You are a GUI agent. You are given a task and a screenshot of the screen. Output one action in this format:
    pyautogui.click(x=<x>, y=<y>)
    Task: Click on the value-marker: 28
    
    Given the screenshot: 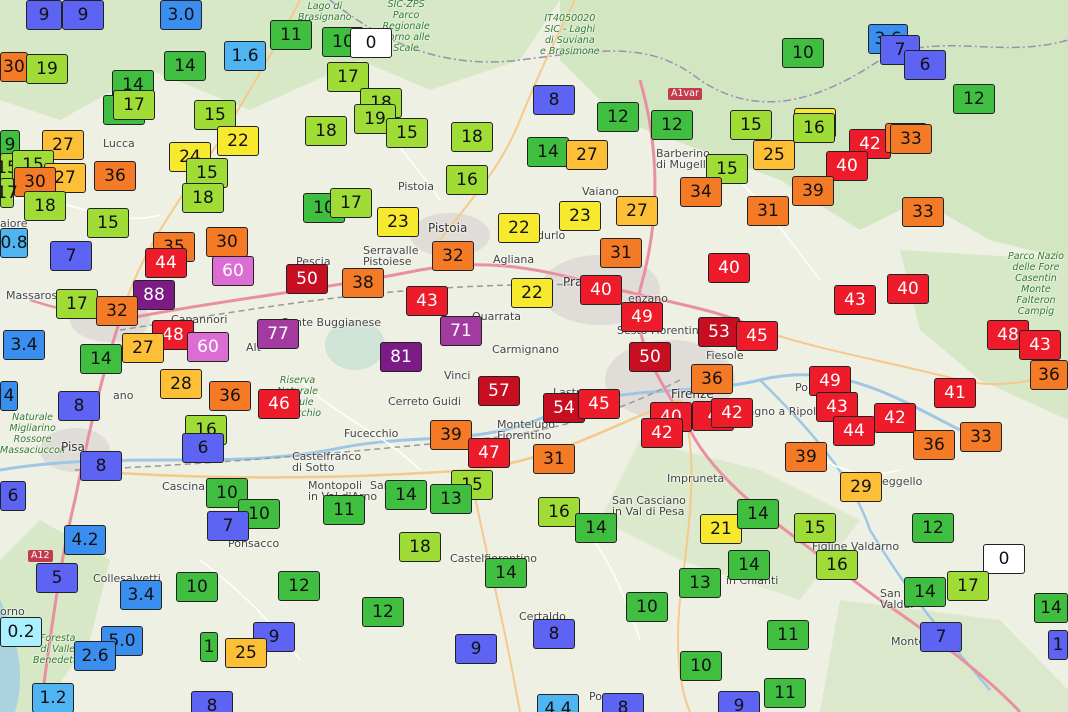 What is the action you would take?
    pyautogui.click(x=181, y=384)
    